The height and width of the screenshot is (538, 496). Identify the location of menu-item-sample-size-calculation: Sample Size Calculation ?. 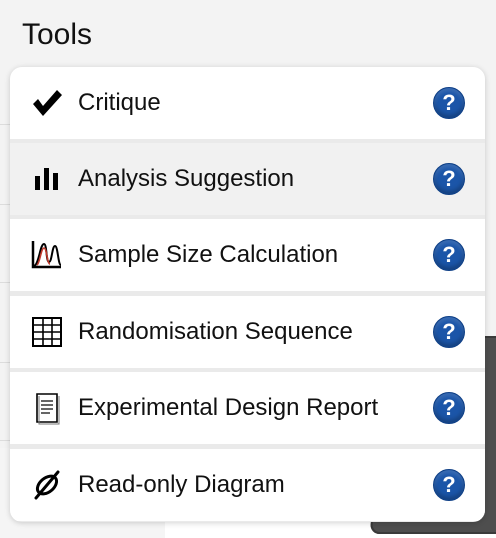
(247, 255).